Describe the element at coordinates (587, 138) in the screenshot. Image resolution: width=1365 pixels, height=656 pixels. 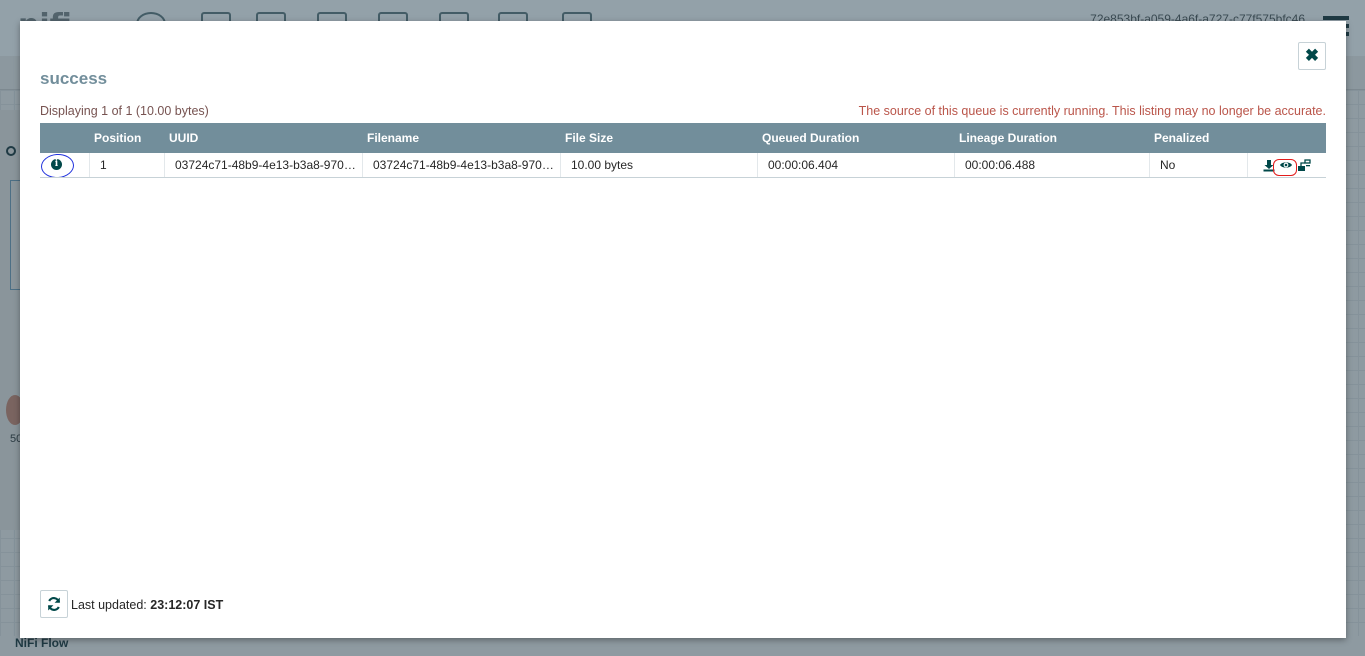
I see `column-header-file-size: File Size` at that location.